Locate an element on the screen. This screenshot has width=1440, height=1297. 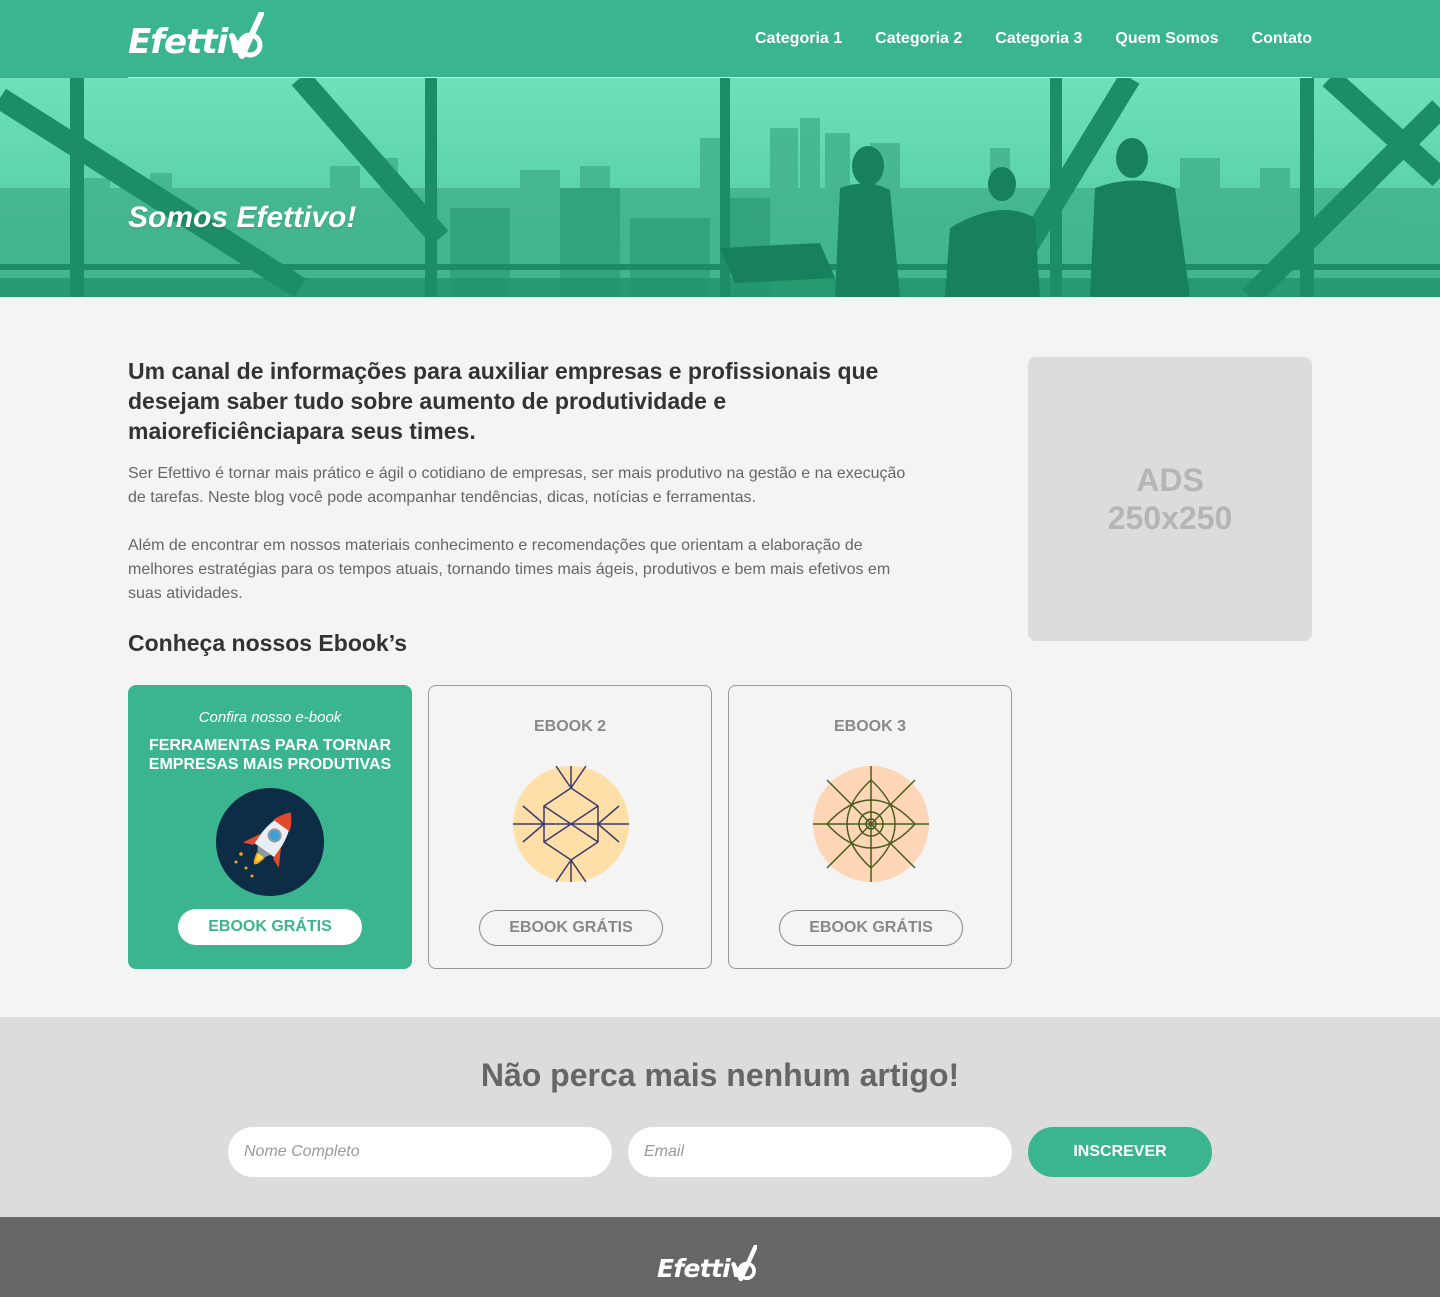
ebooks-section-title: Conheça nossos Ebook’s is located at coordinates (268, 643).